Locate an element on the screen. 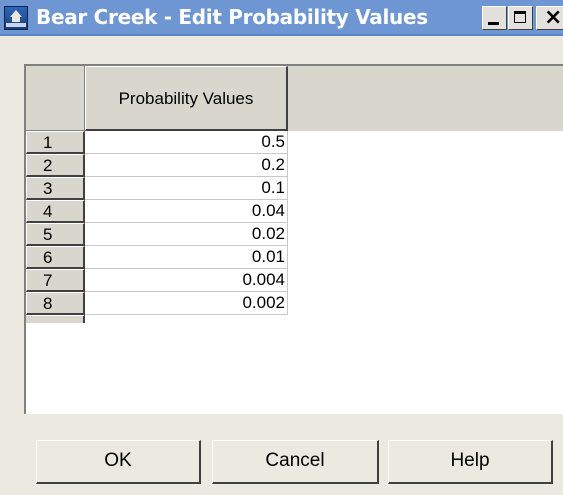 Image resolution: width=563 pixels, height=495 pixels. row-header: 6 is located at coordinates (55, 257).